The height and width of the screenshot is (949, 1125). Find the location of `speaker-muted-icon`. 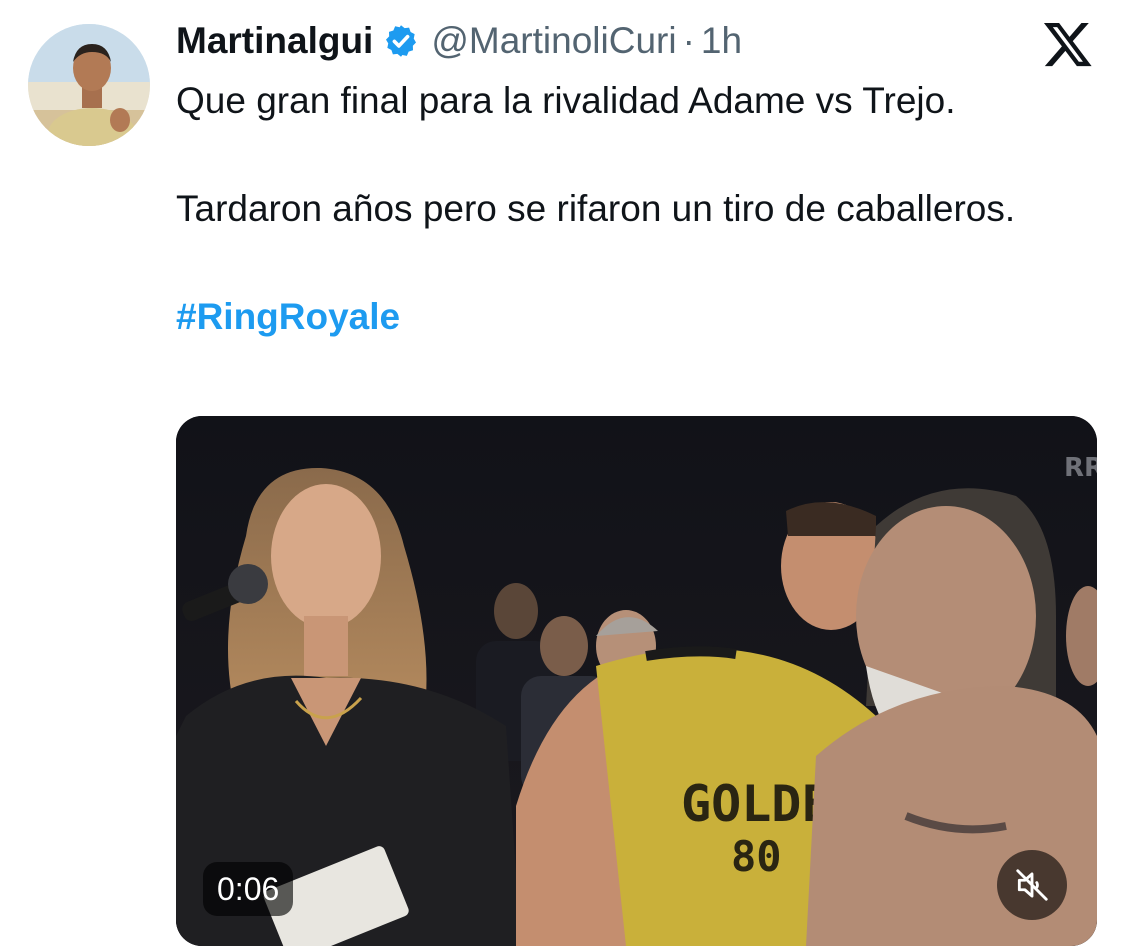

speaker-muted-icon is located at coordinates (1032, 885).